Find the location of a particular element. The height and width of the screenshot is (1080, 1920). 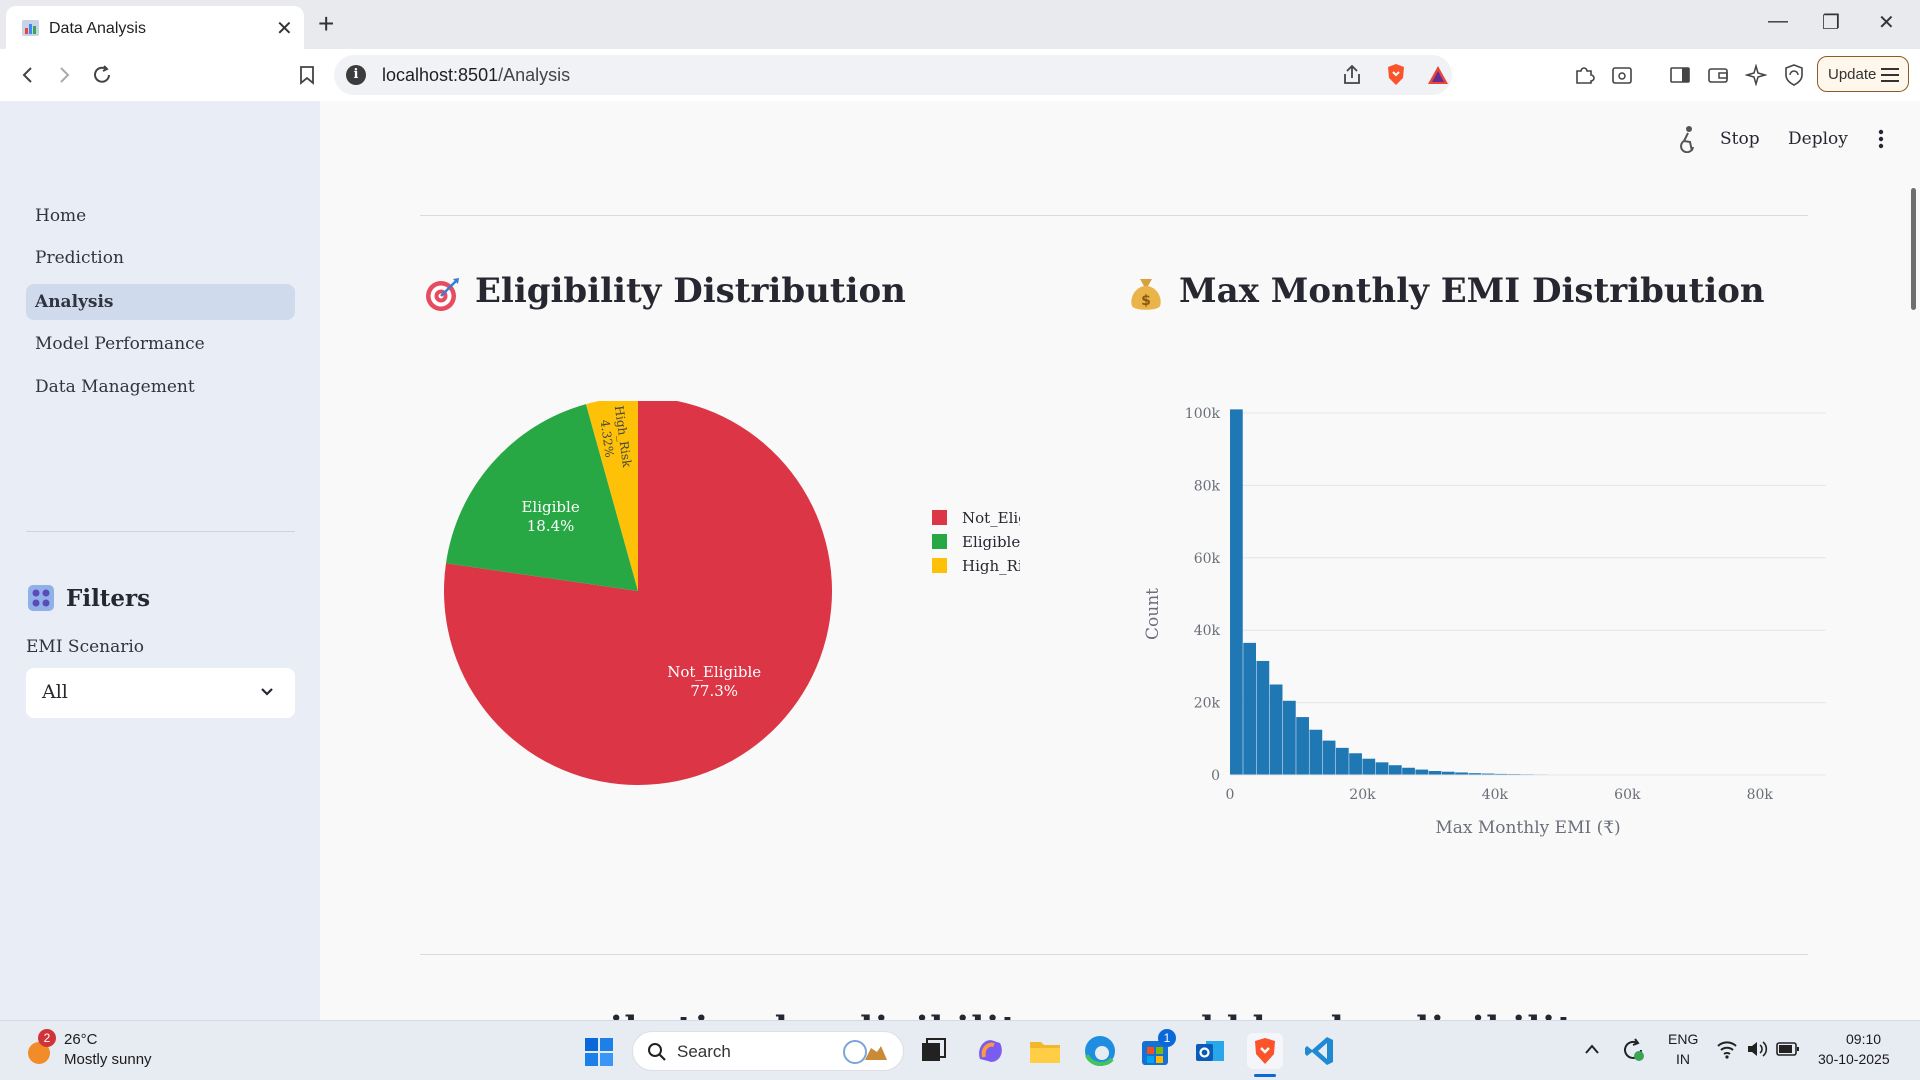

sidebar-toggle-icon is located at coordinates (1680, 75).